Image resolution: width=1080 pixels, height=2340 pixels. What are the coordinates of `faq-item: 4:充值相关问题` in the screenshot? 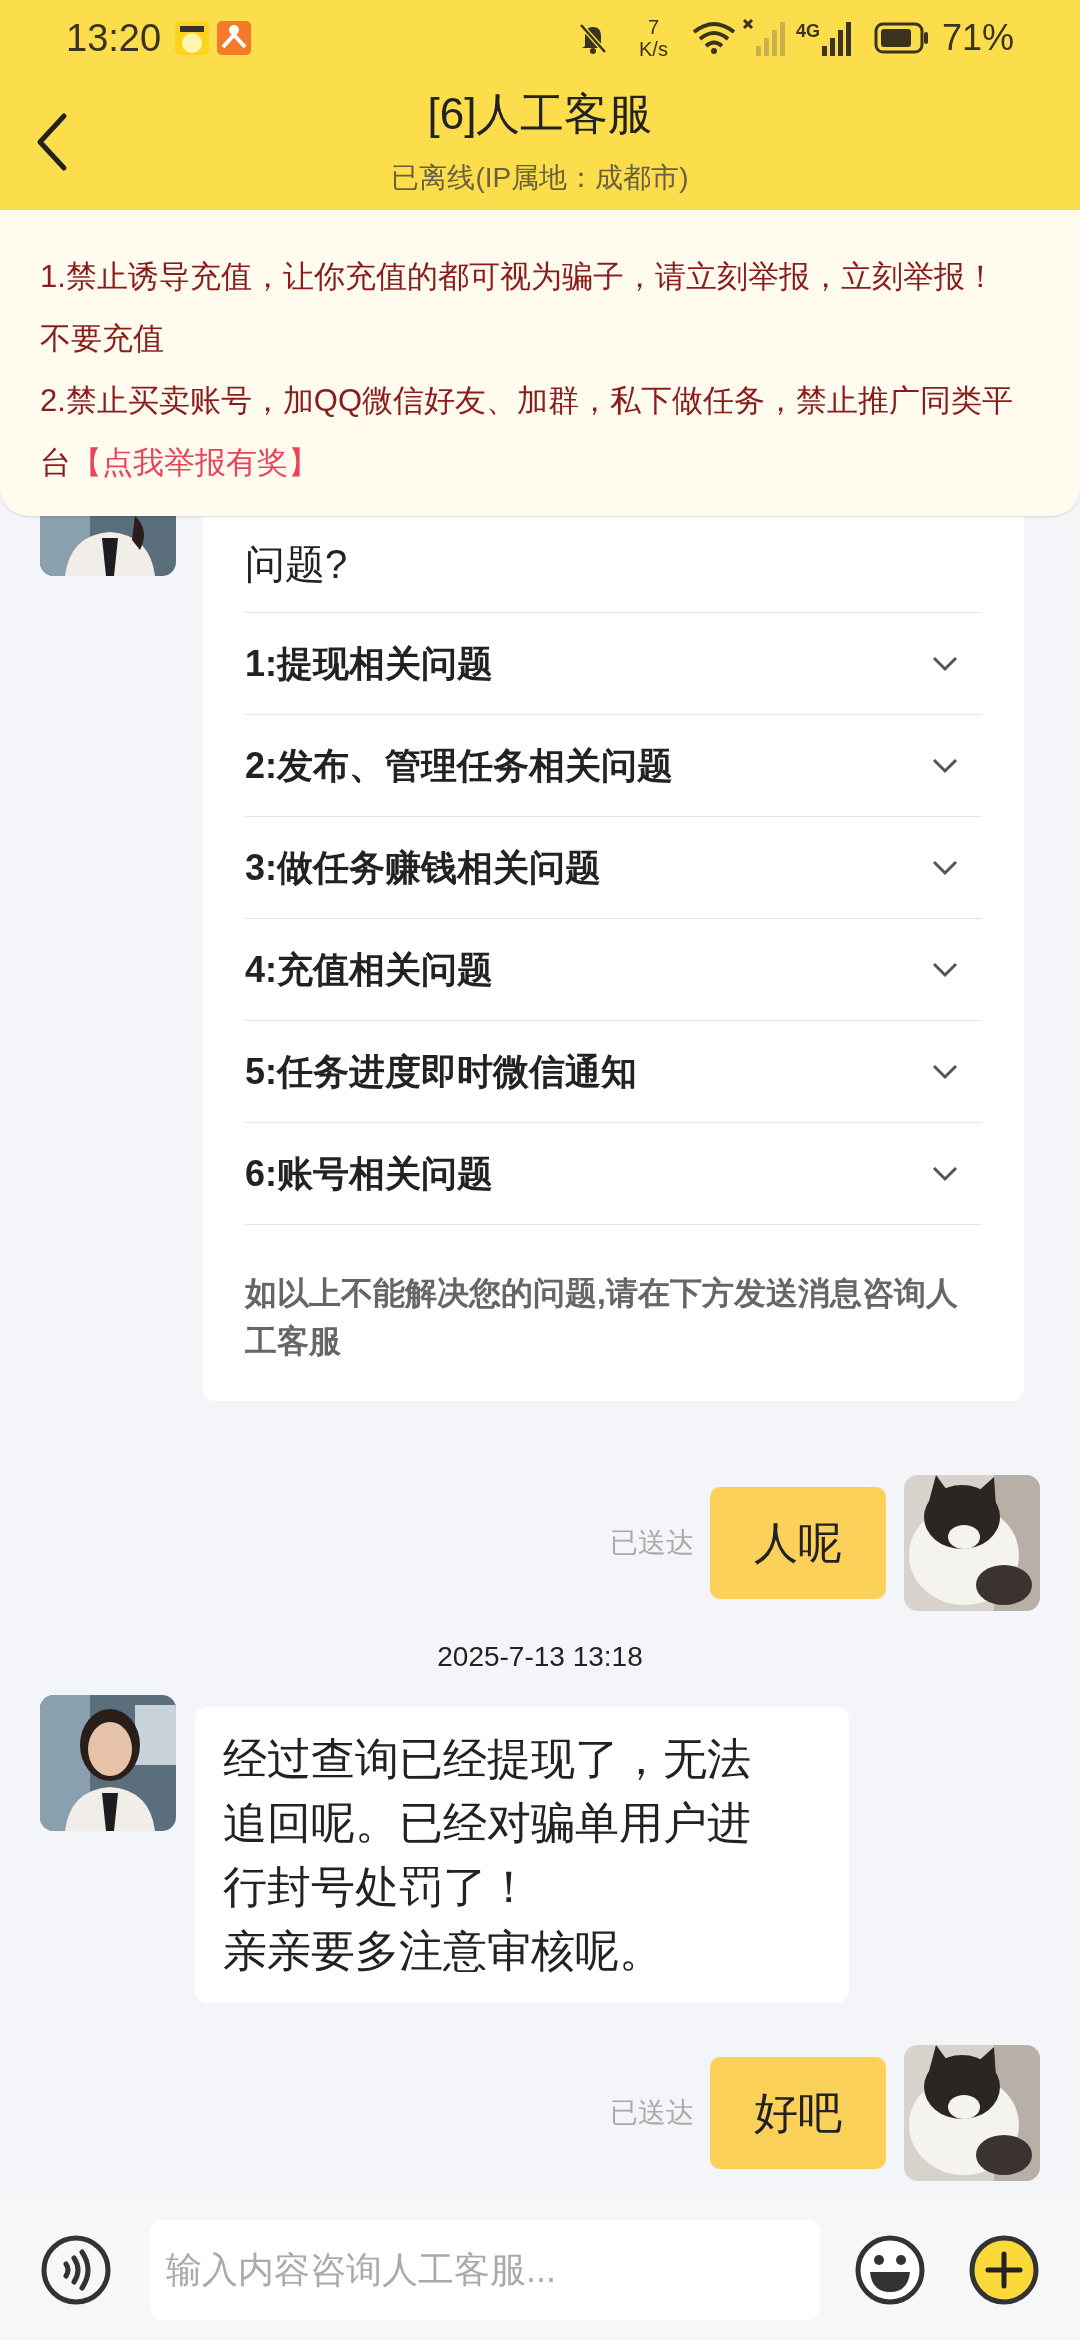 It's located at (613, 969).